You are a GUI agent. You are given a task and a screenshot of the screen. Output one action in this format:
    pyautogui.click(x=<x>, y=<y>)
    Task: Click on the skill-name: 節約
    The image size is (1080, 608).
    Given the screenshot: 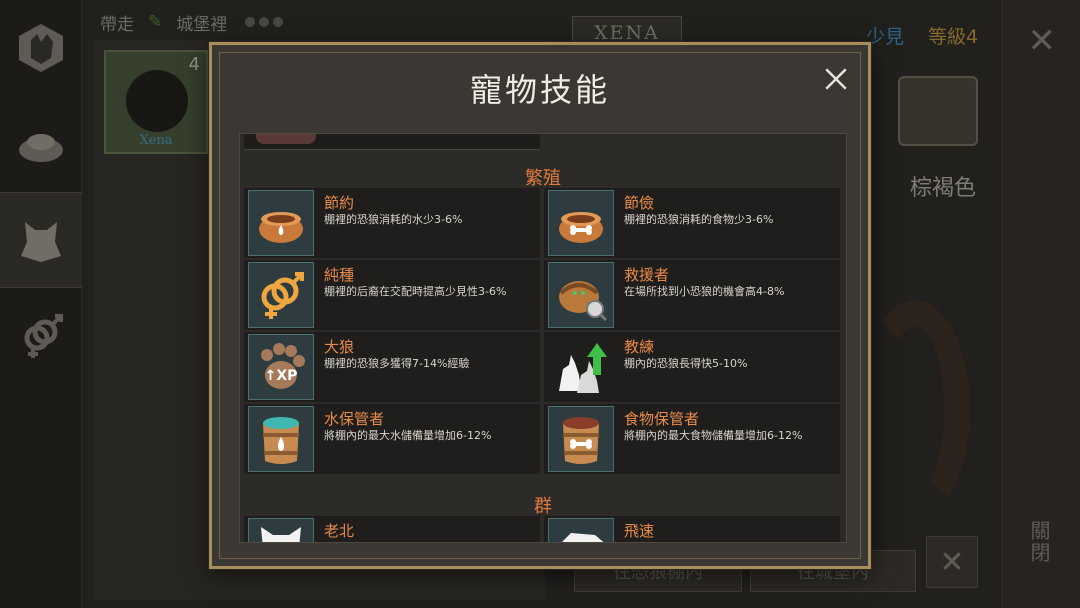 What is the action you would take?
    pyautogui.click(x=339, y=203)
    